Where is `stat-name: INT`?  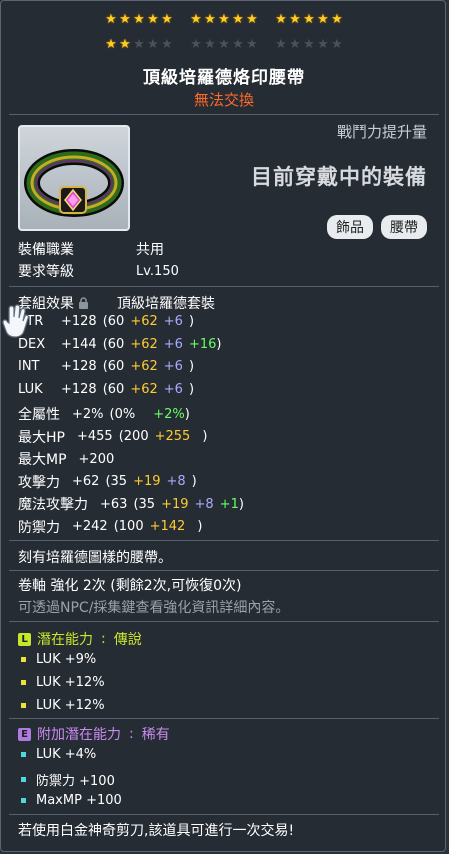 stat-name: INT is located at coordinates (29, 366).